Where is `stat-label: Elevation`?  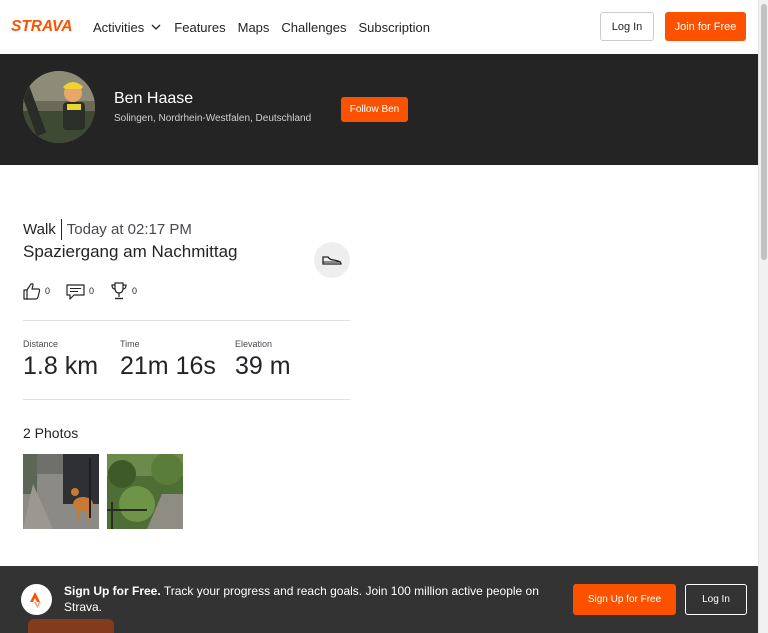
stat-label: Elevation is located at coordinates (254, 344).